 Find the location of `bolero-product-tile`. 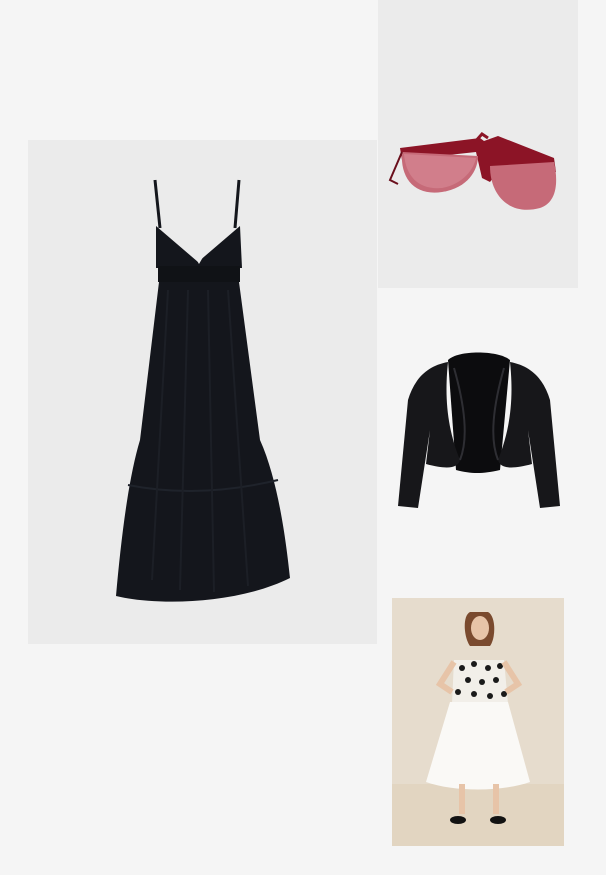

bolero-product-tile is located at coordinates (478, 440).